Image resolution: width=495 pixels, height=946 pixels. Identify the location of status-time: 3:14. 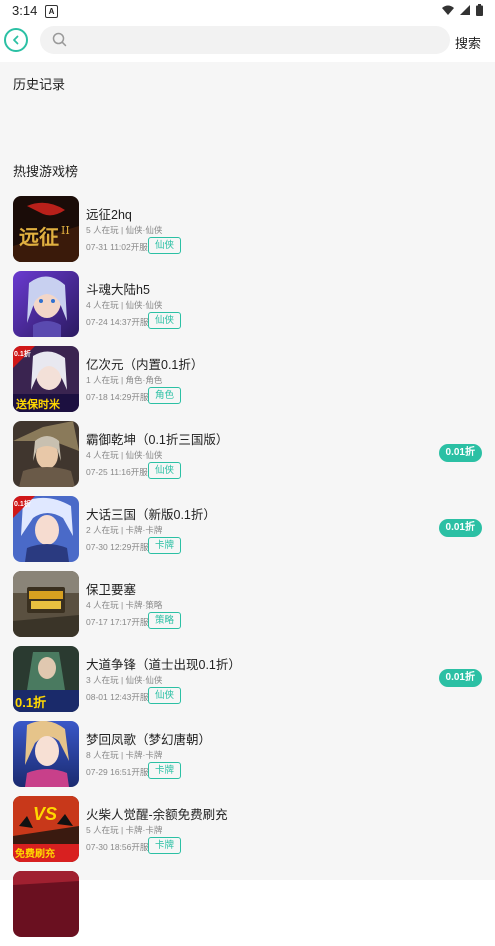
(25, 10).